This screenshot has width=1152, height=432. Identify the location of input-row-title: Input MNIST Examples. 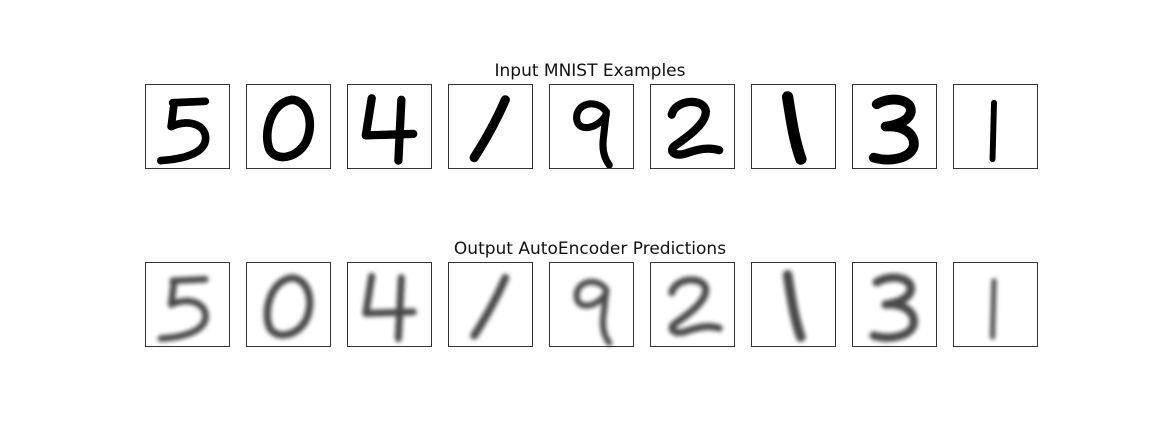
(590, 71).